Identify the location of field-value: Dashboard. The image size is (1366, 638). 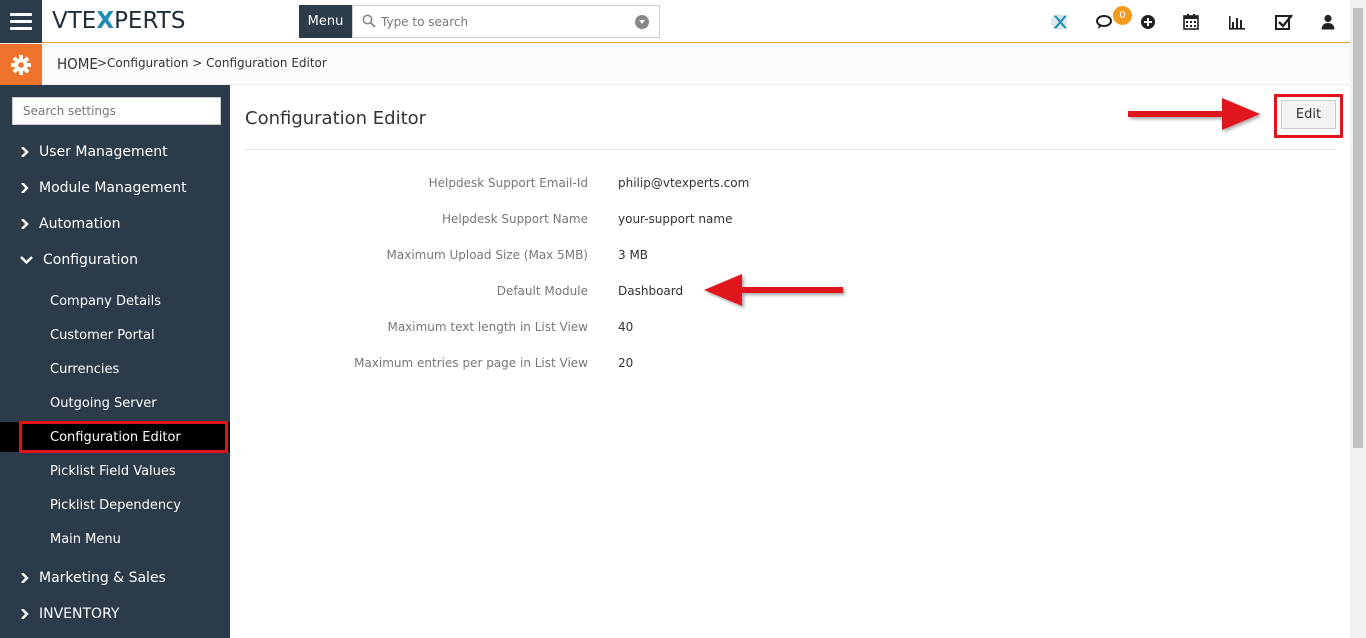
(651, 291).